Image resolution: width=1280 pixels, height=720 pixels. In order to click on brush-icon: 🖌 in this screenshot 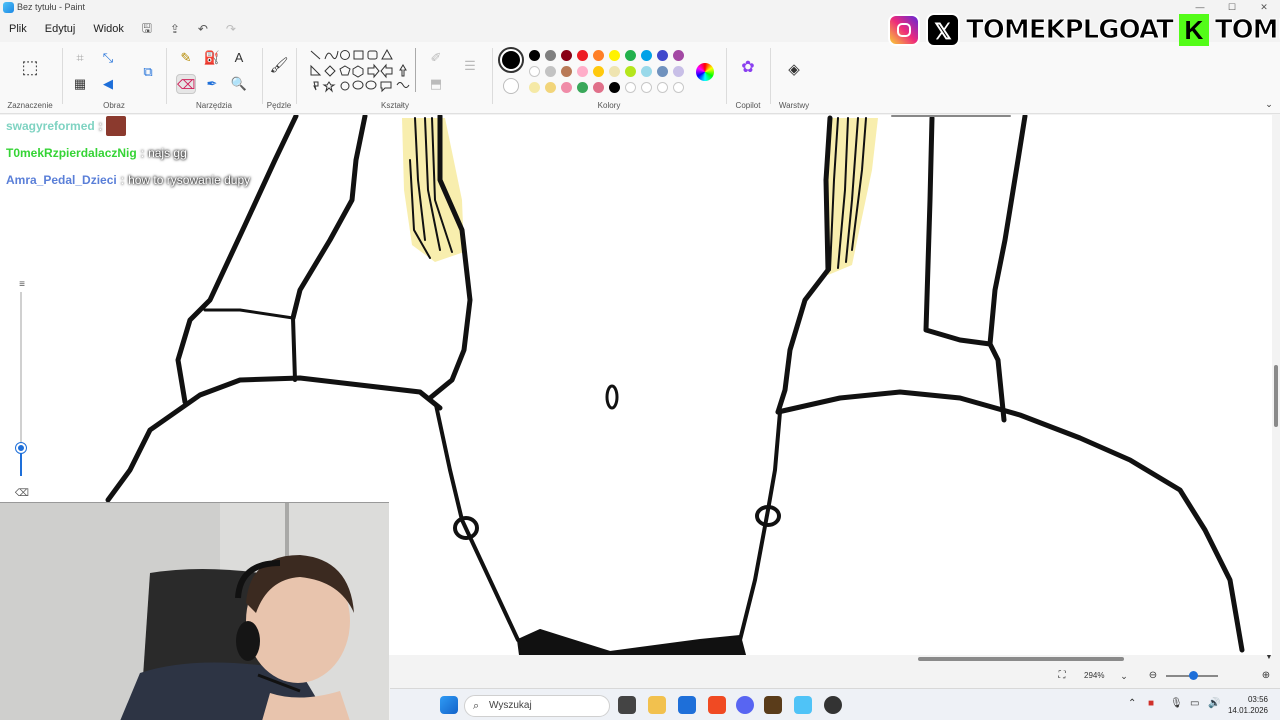, I will do `click(279, 66)`.